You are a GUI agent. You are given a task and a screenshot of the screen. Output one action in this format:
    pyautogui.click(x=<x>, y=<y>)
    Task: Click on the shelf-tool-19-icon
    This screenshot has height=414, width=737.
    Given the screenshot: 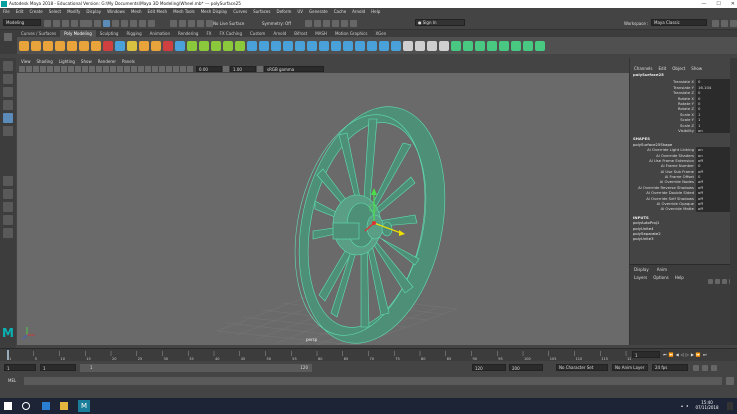 What is the action you would take?
    pyautogui.click(x=240, y=45)
    